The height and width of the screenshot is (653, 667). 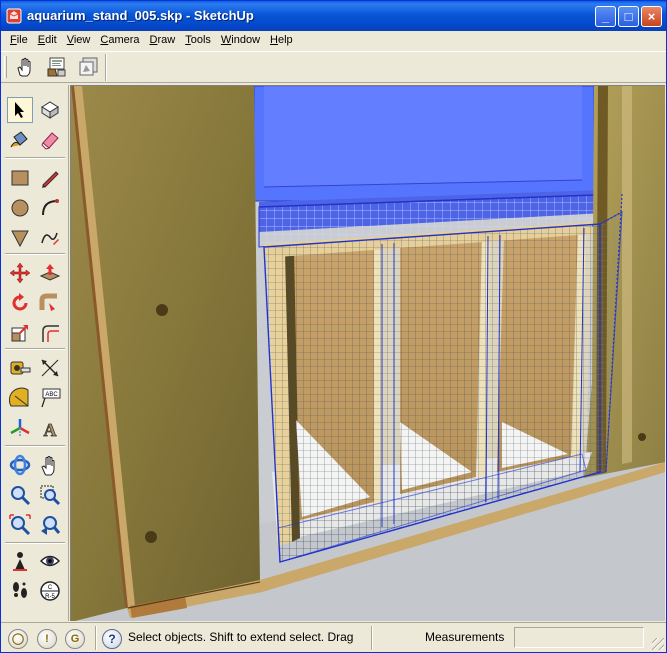 I want to click on measurements-input, so click(x=579, y=637).